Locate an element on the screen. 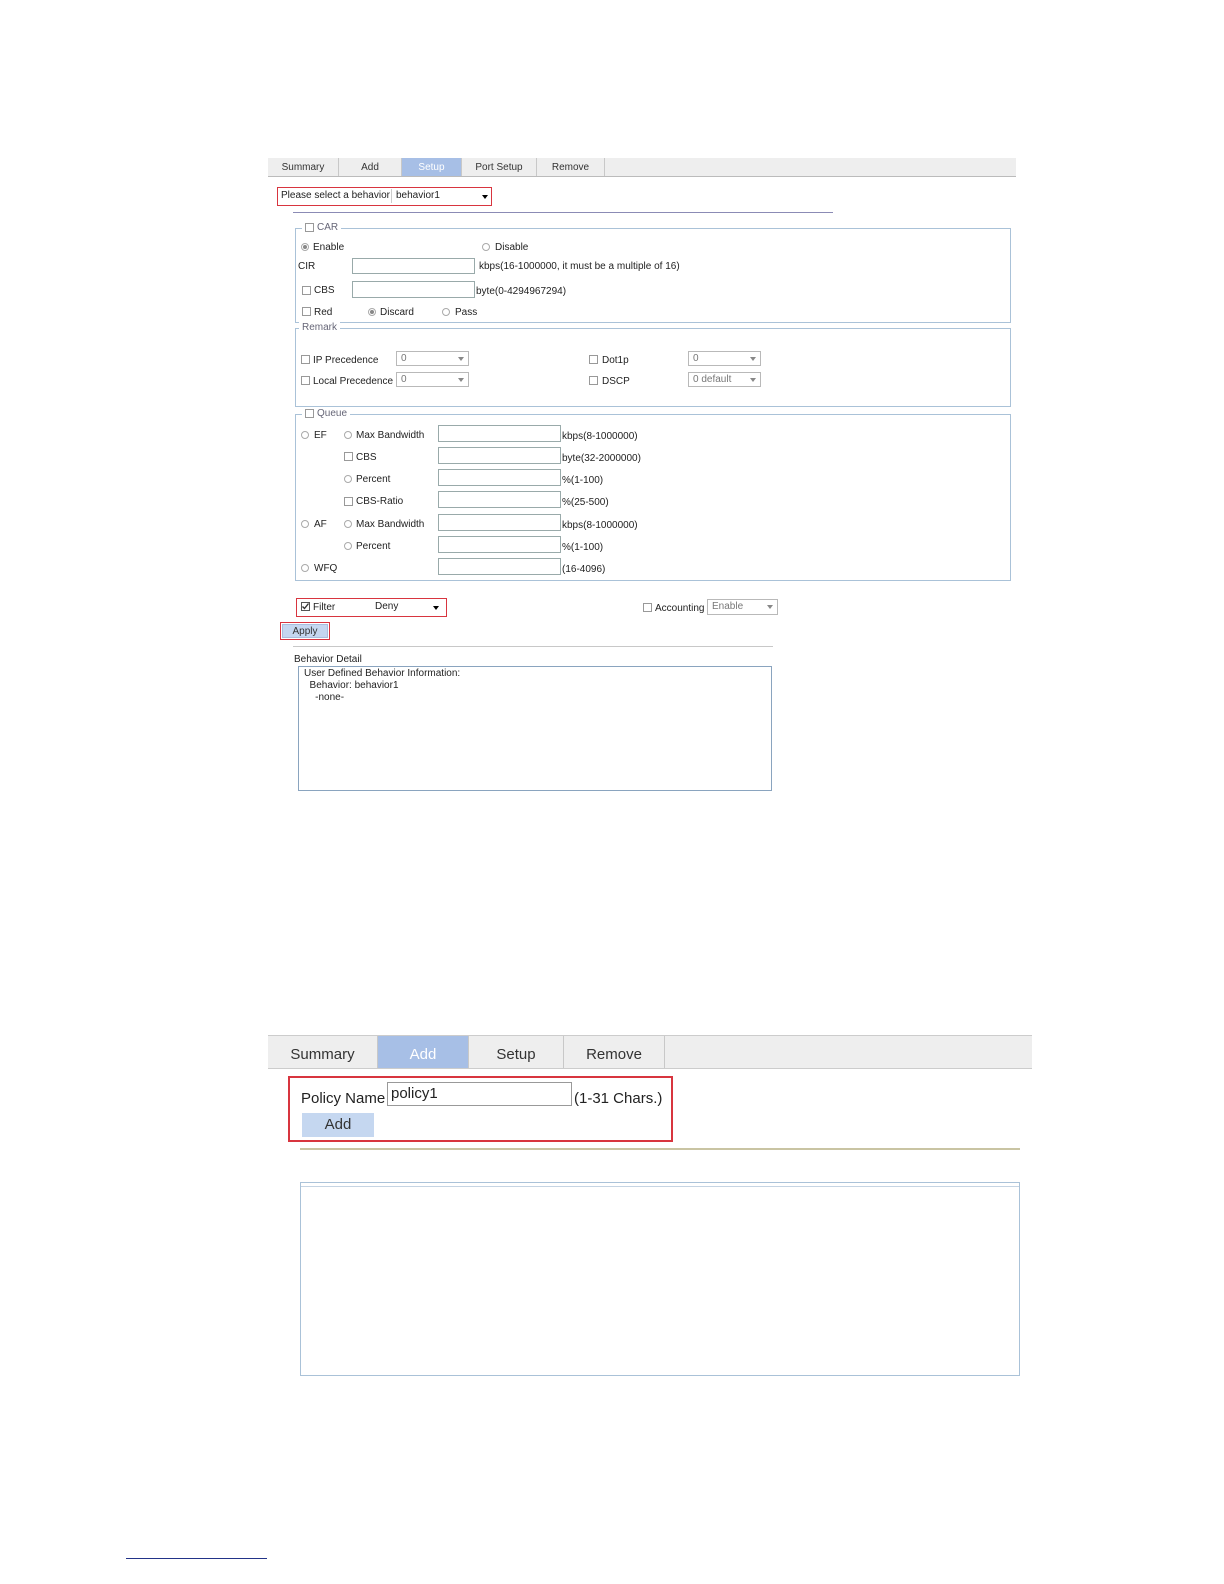 The width and height of the screenshot is (1224, 1584). af-max-bandwidth-label: Max Bandwidth is located at coordinates (390, 524).